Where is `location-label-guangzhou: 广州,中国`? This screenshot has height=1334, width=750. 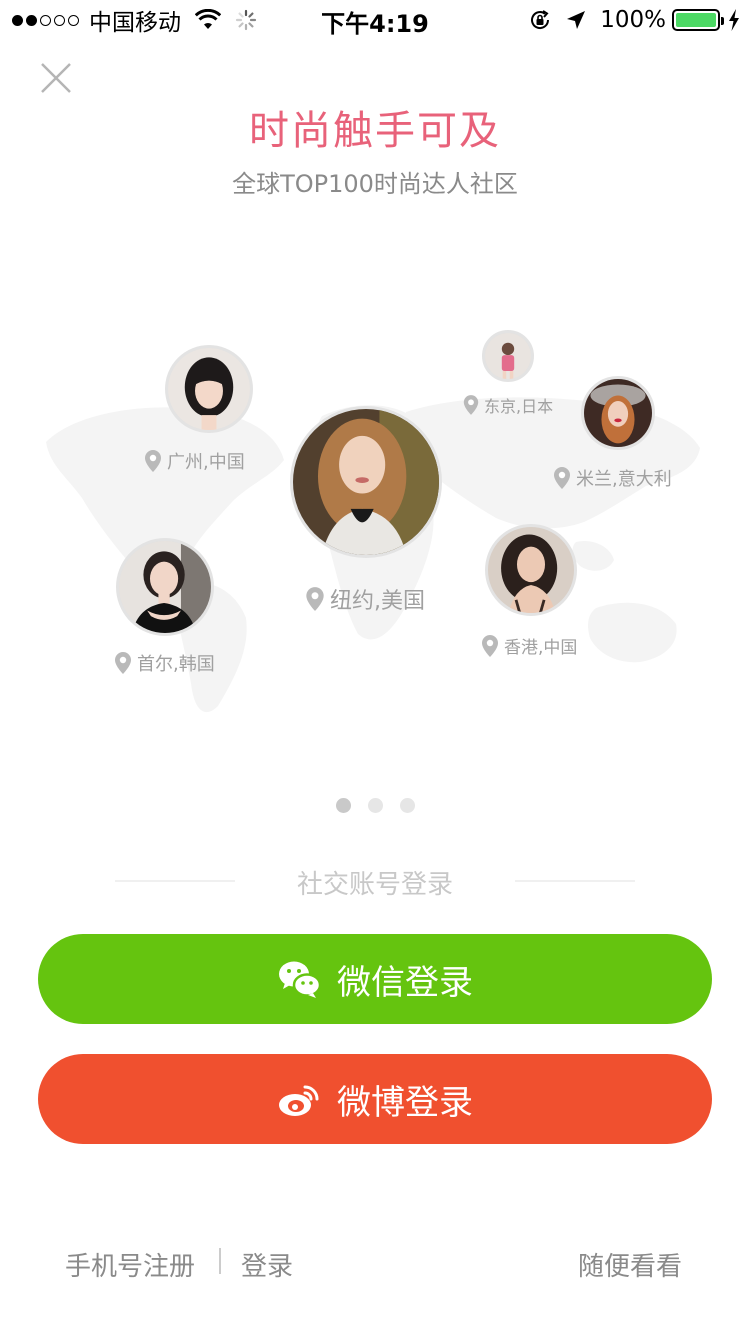
location-label-guangzhou: 广州,中国 is located at coordinates (194, 461).